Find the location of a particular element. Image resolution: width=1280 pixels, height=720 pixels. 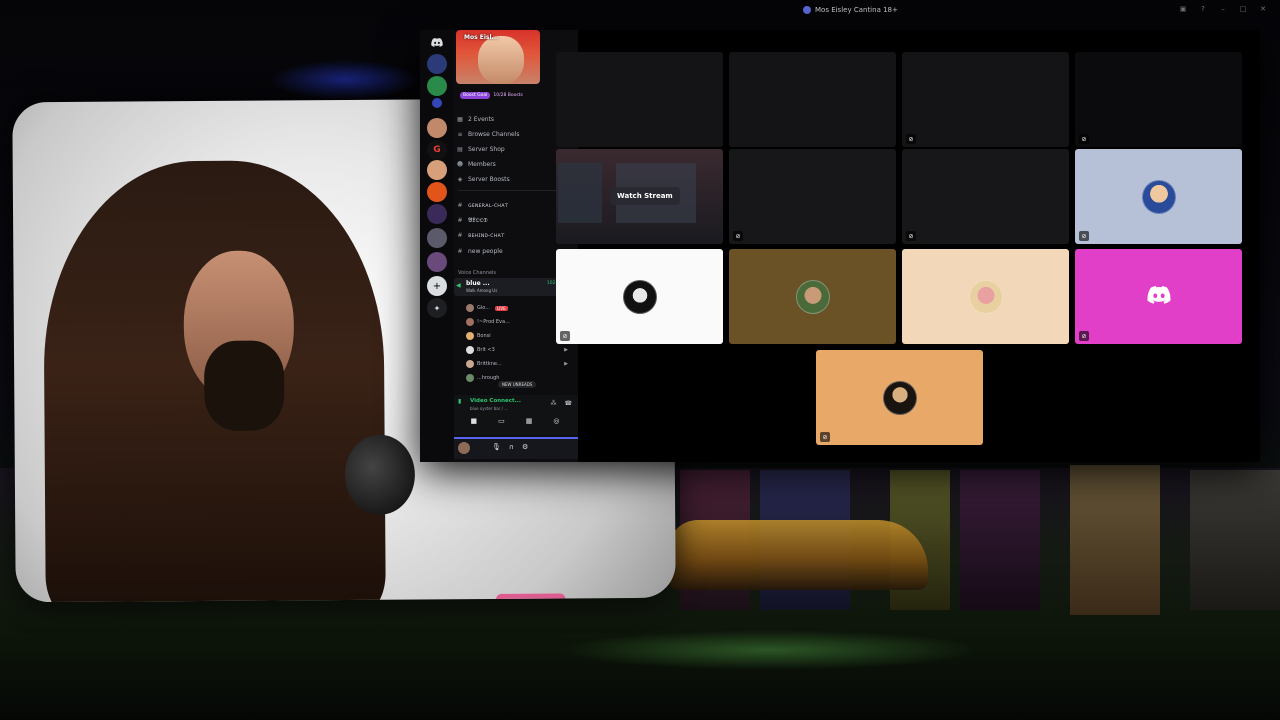

speaker-icon: ◀ is located at coordinates (458, 285).